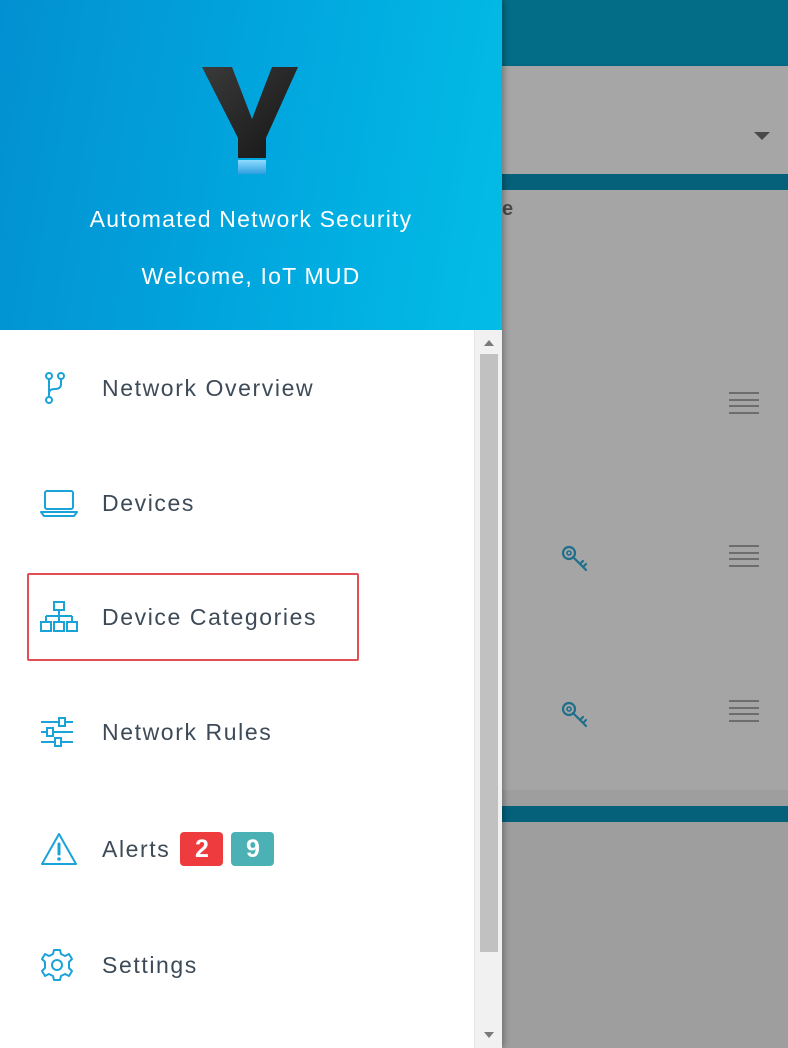 The image size is (788, 1048). I want to click on menu-item-label: Network Overview, so click(208, 387).